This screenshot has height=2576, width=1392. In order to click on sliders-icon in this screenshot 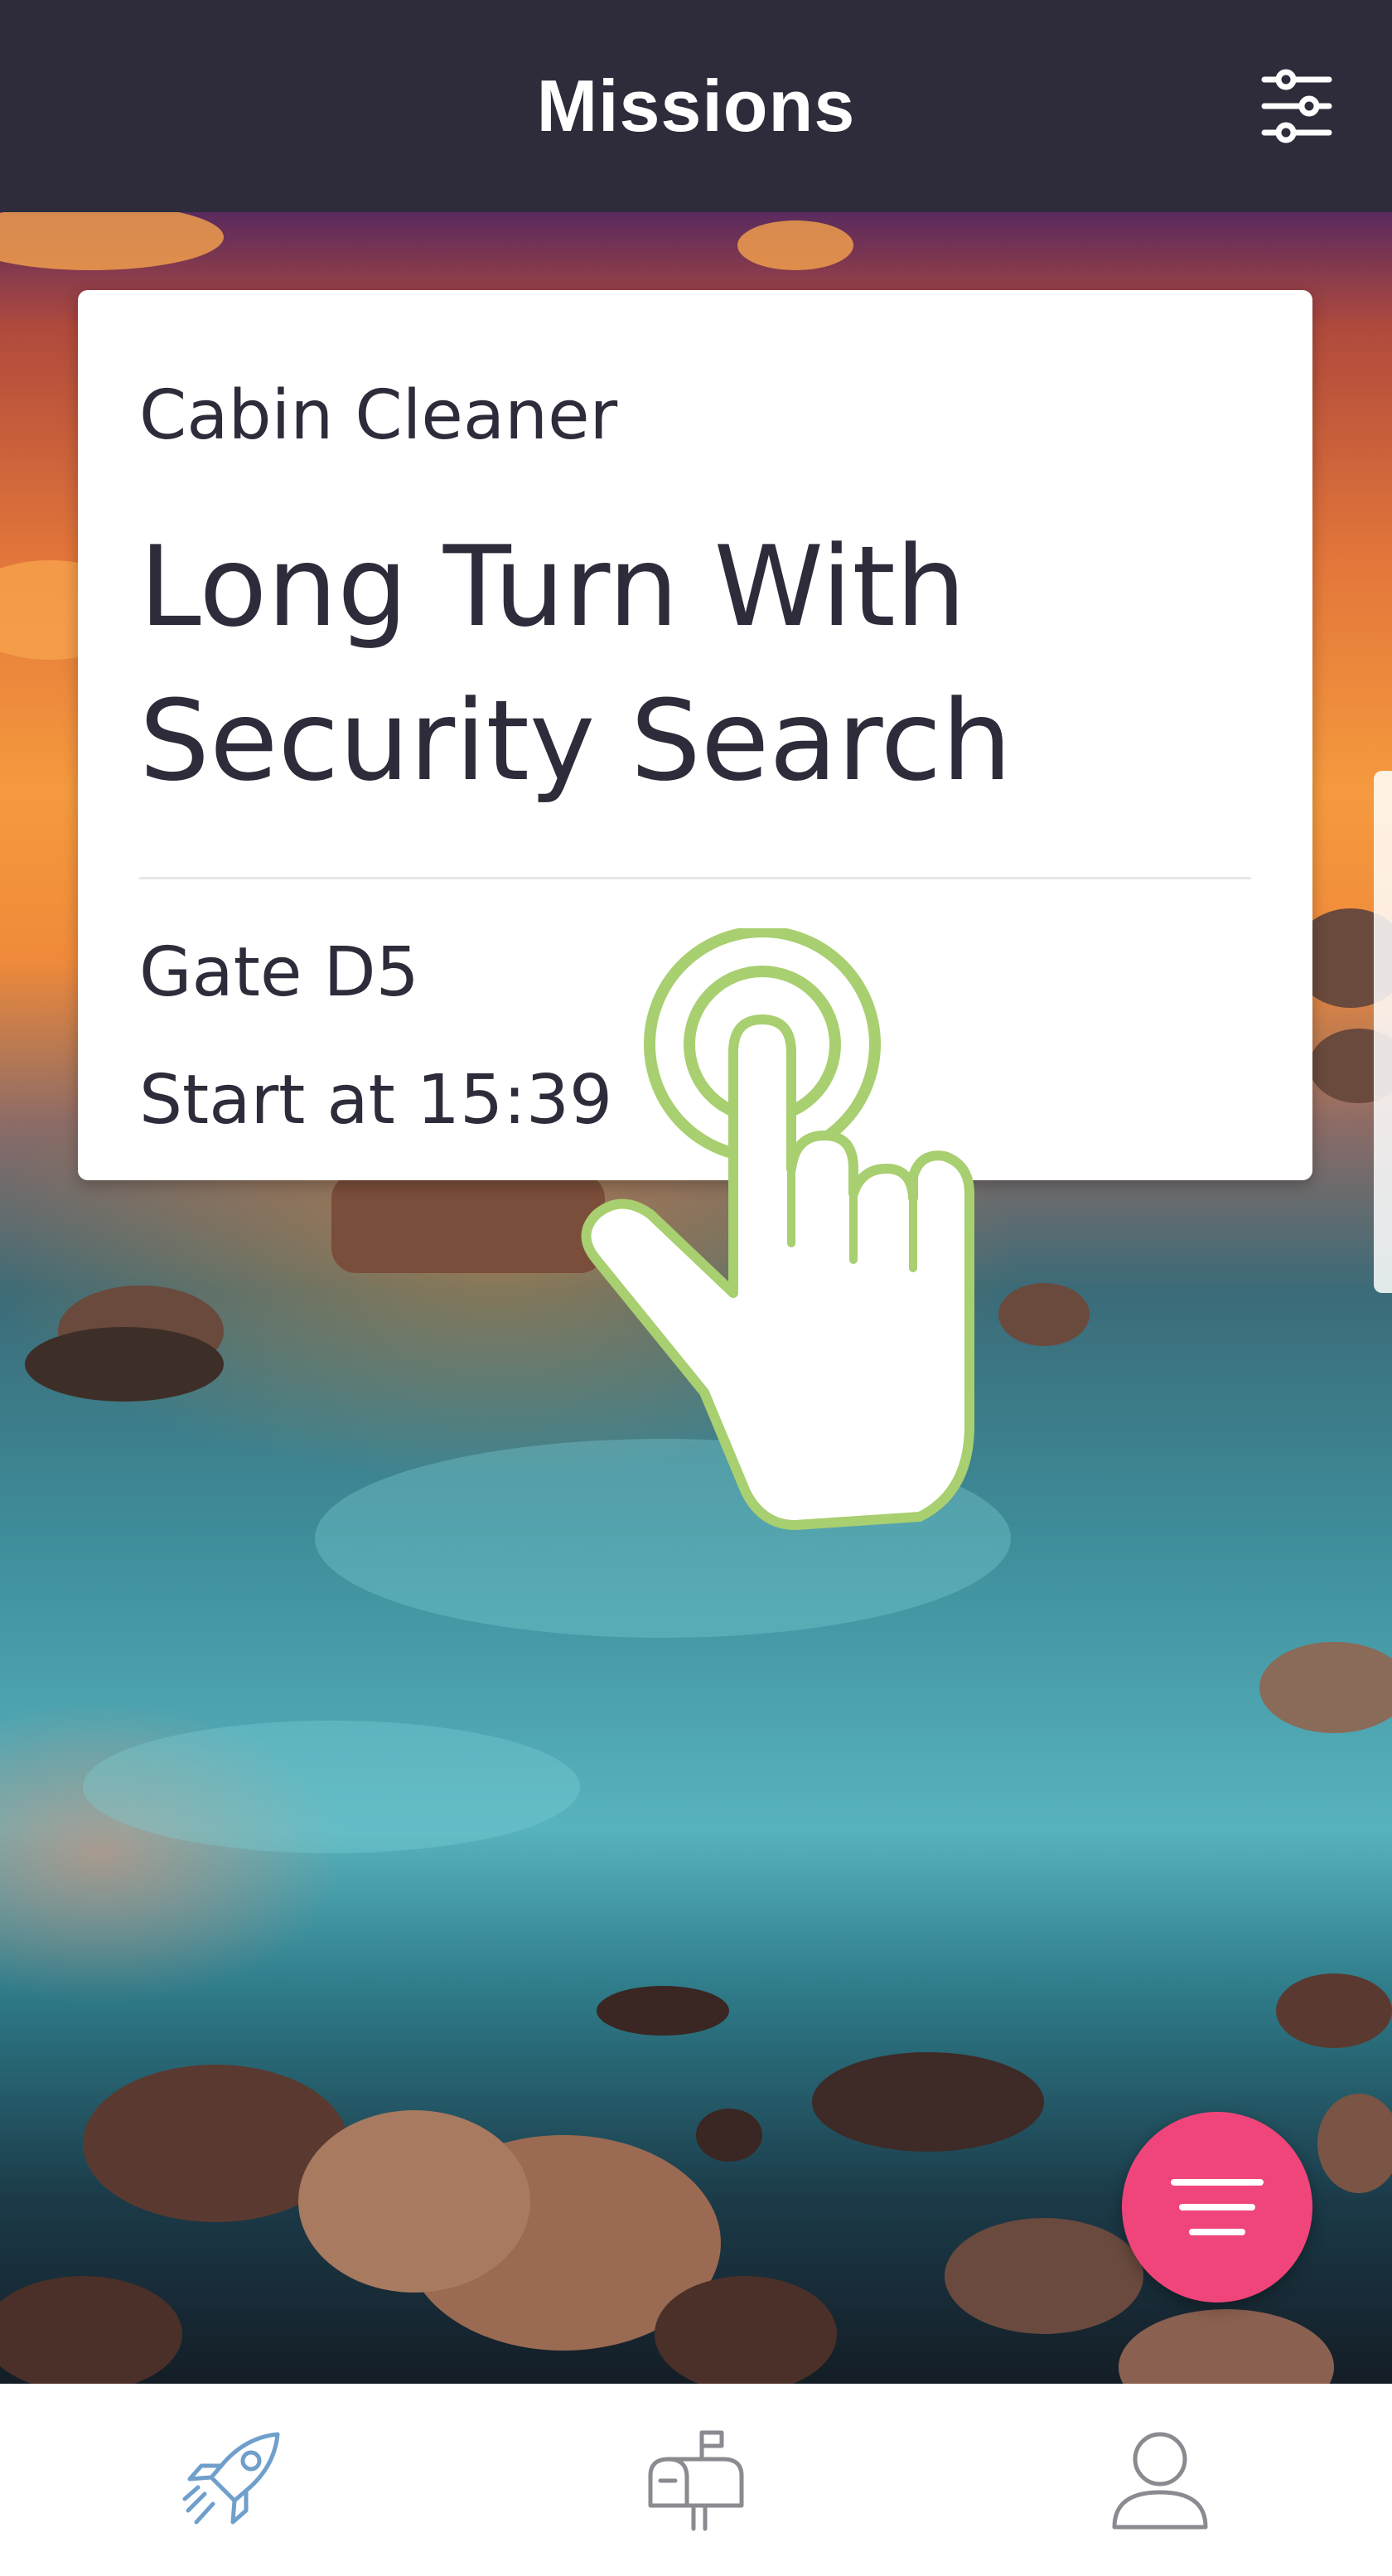, I will do `click(1297, 106)`.